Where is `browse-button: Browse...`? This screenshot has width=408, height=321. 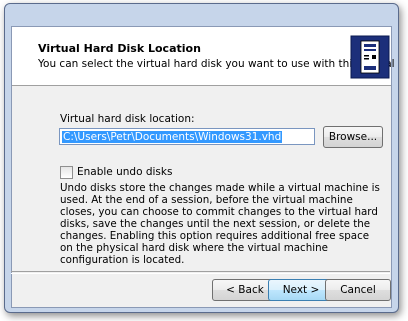
browse-button: Browse... is located at coordinates (353, 137).